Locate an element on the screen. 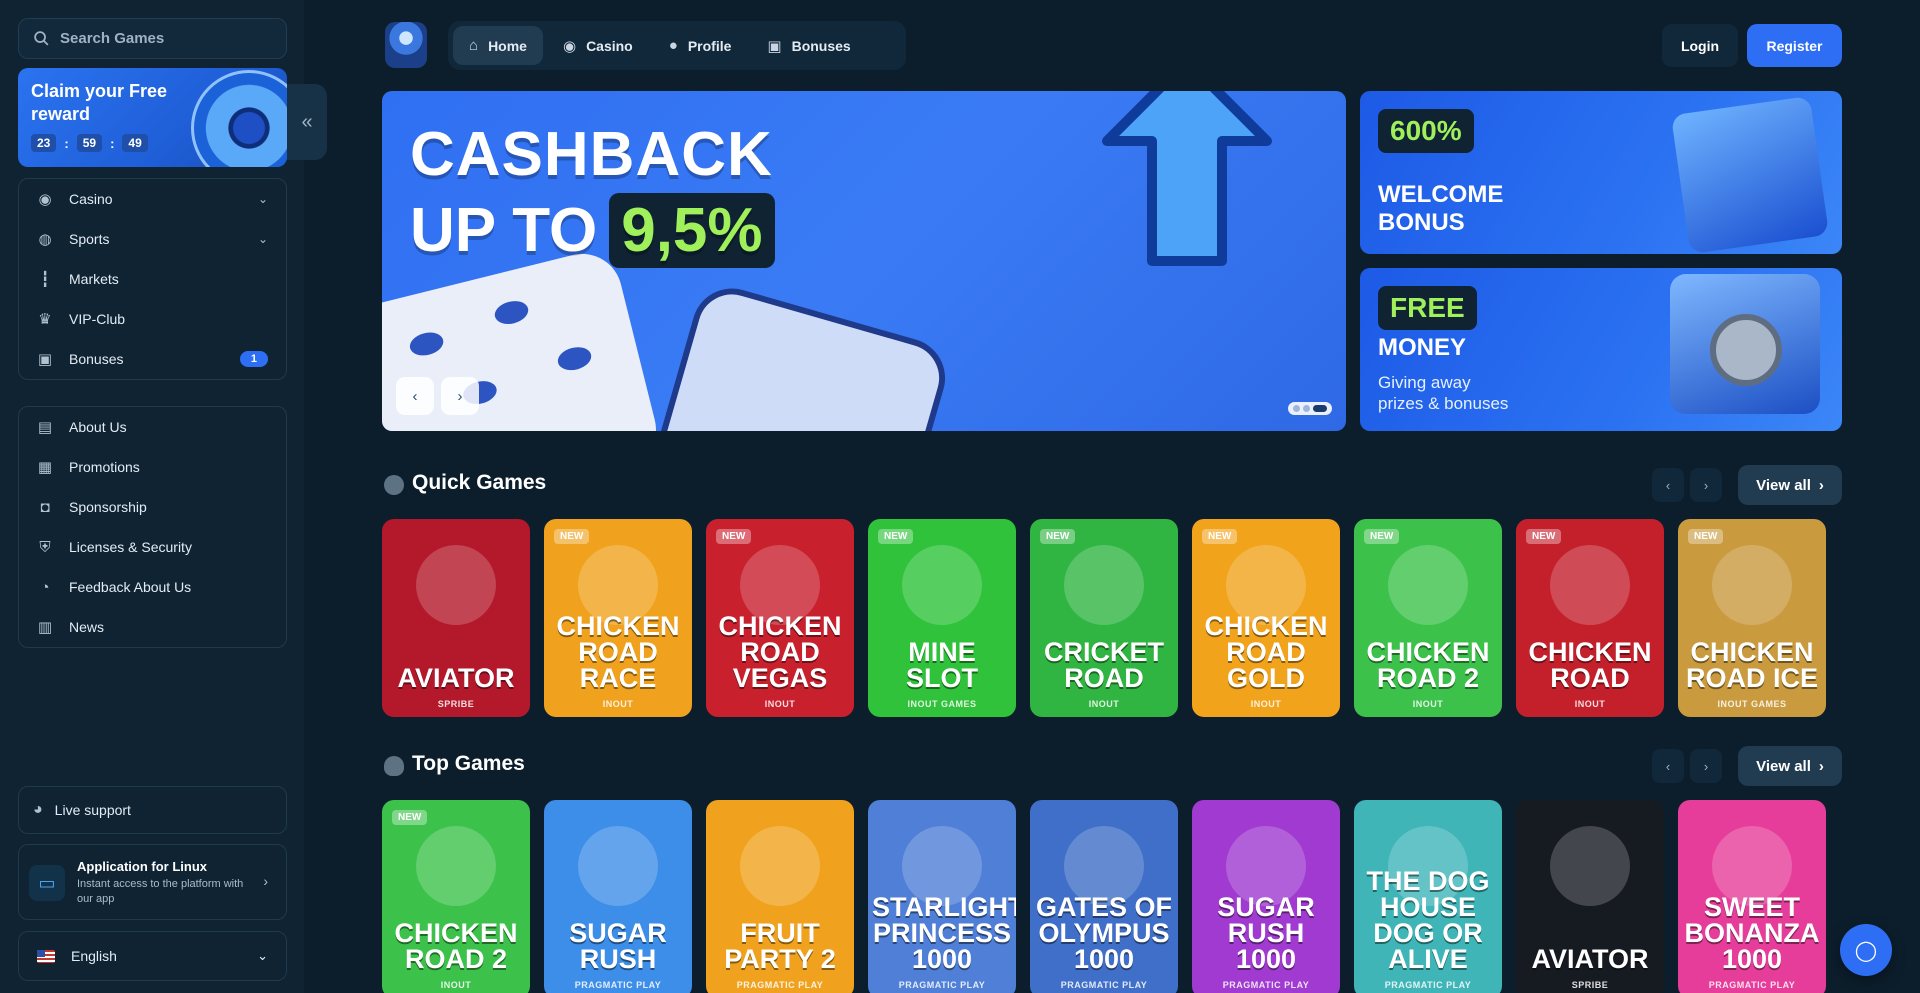 This screenshot has width=1920, height=993. flame-icon is located at coordinates (394, 766).